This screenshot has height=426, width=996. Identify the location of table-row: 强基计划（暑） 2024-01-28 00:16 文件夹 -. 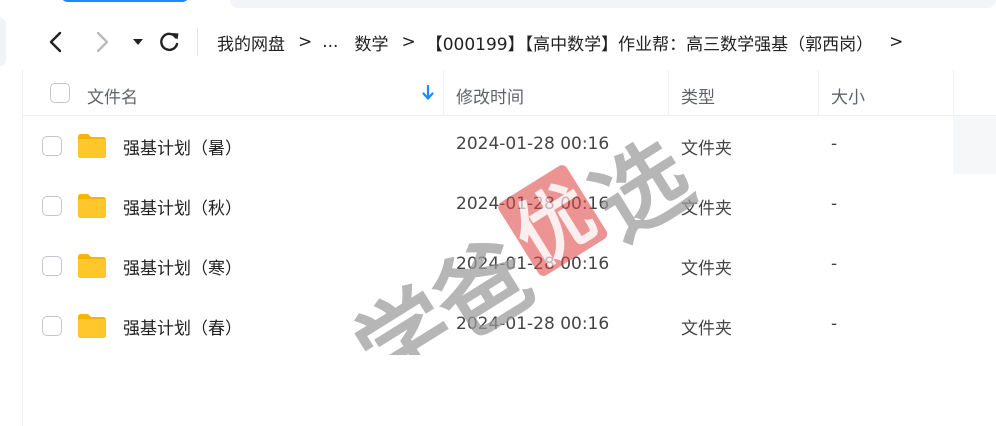
(509, 146).